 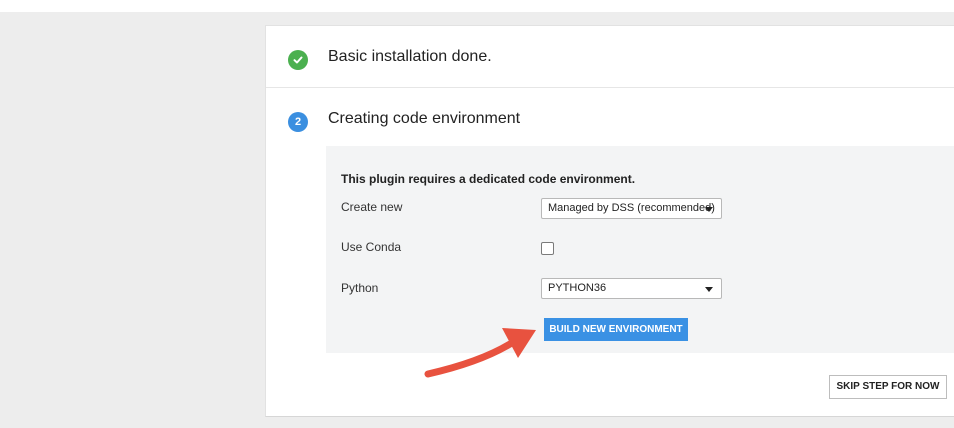 What do you see at coordinates (888, 387) in the screenshot?
I see `skip-step-button: SKIP STEP FOR NOW` at bounding box center [888, 387].